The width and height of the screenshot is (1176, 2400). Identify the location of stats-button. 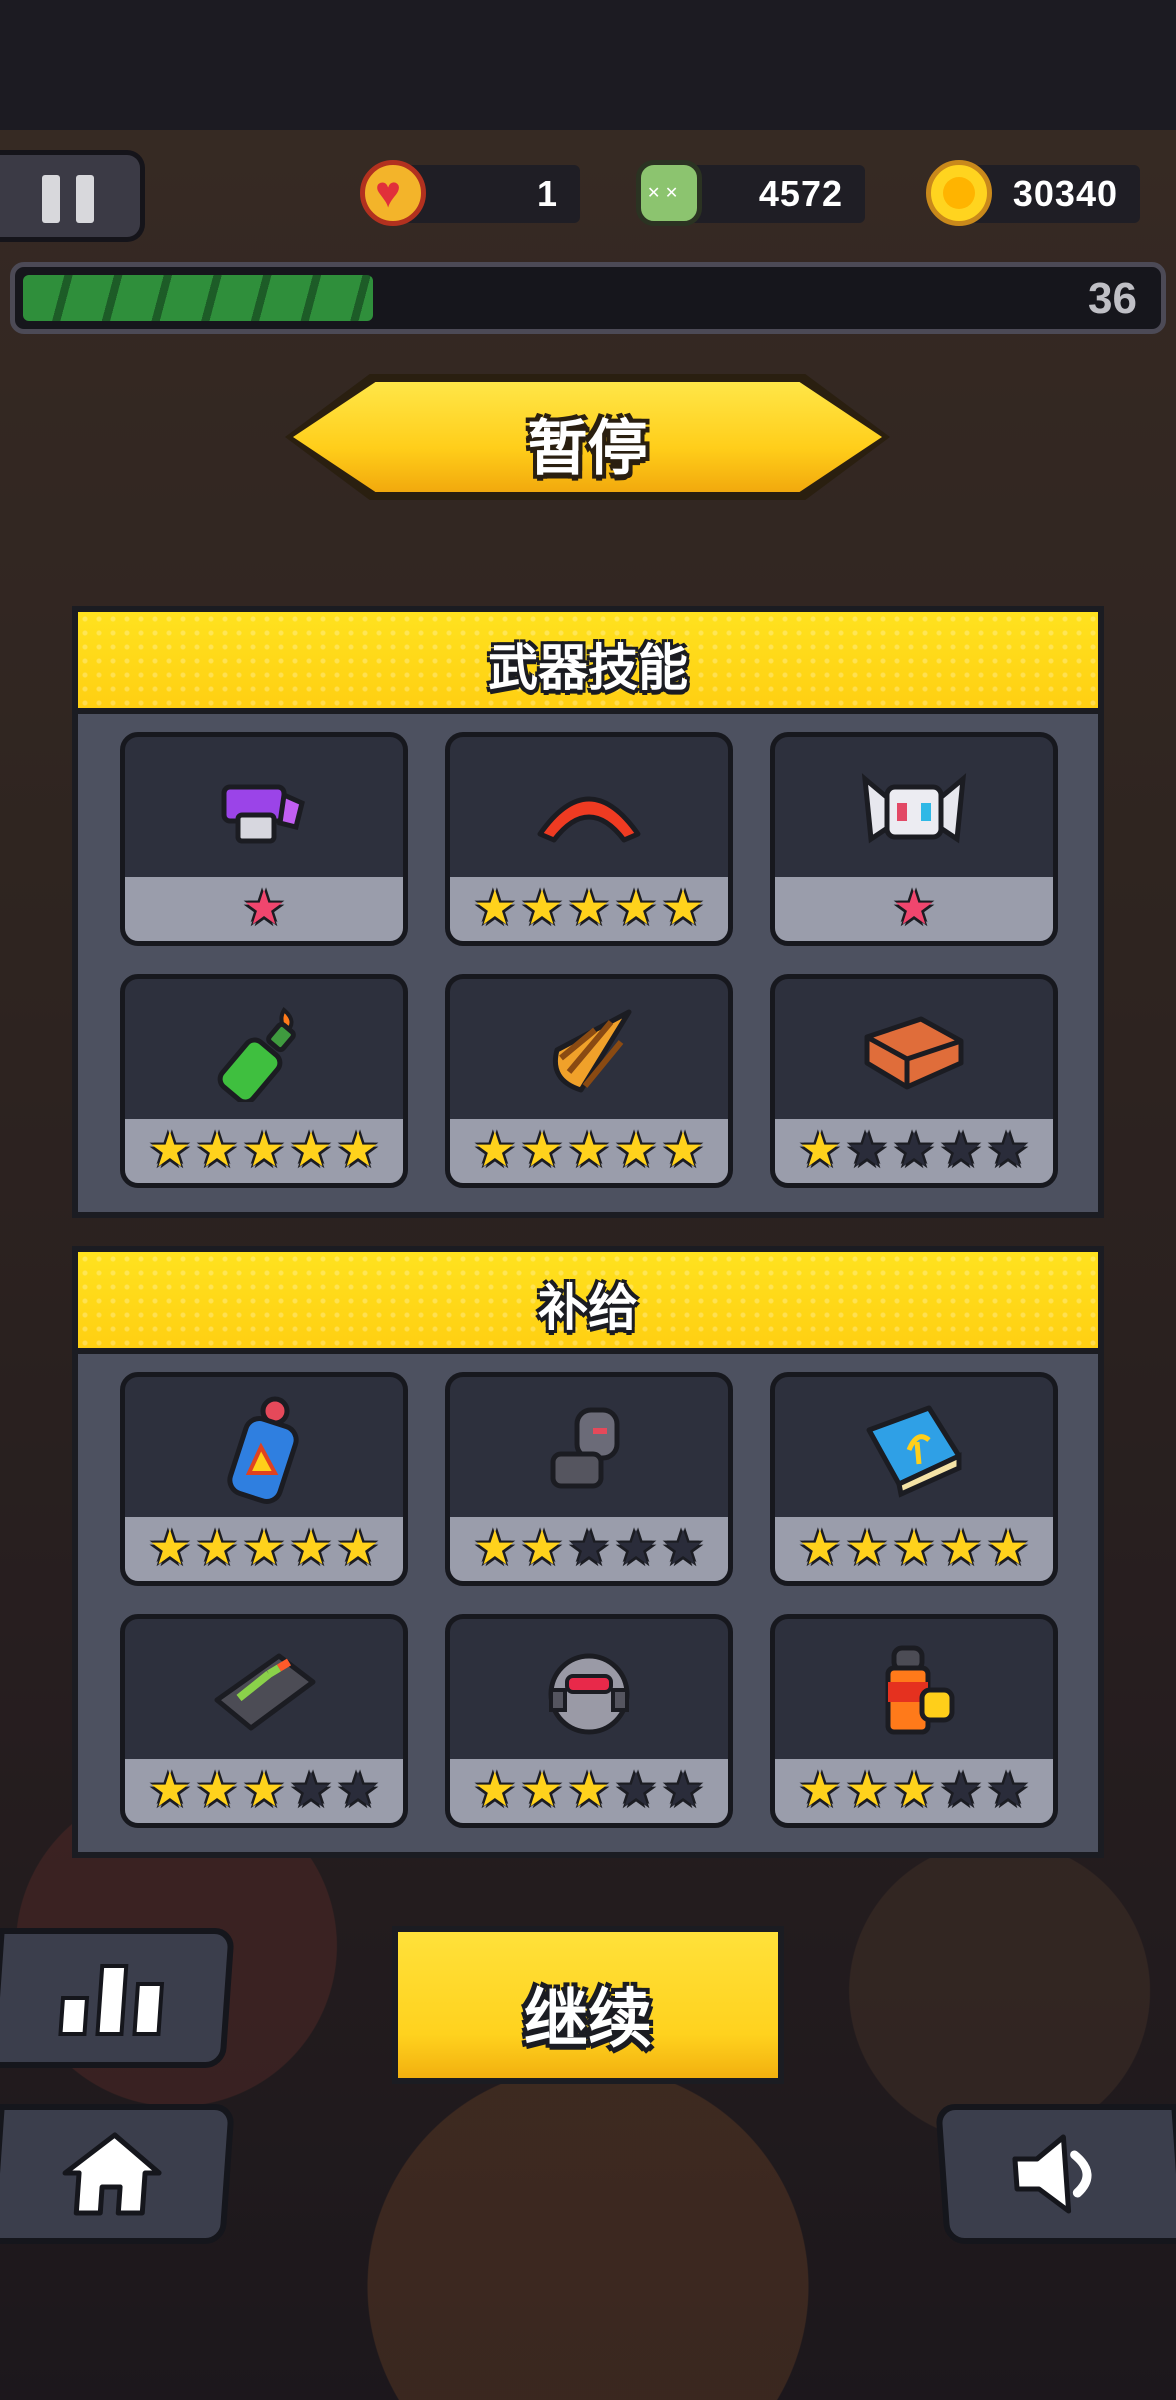
(117, 1998).